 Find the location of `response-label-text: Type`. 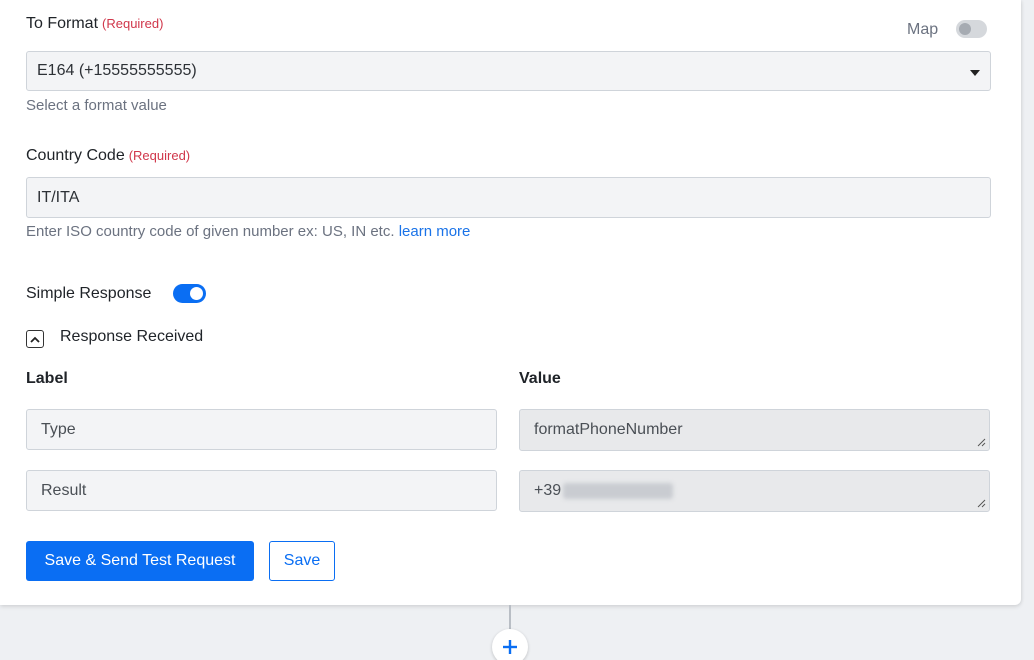

response-label-text: Type is located at coordinates (58, 429).